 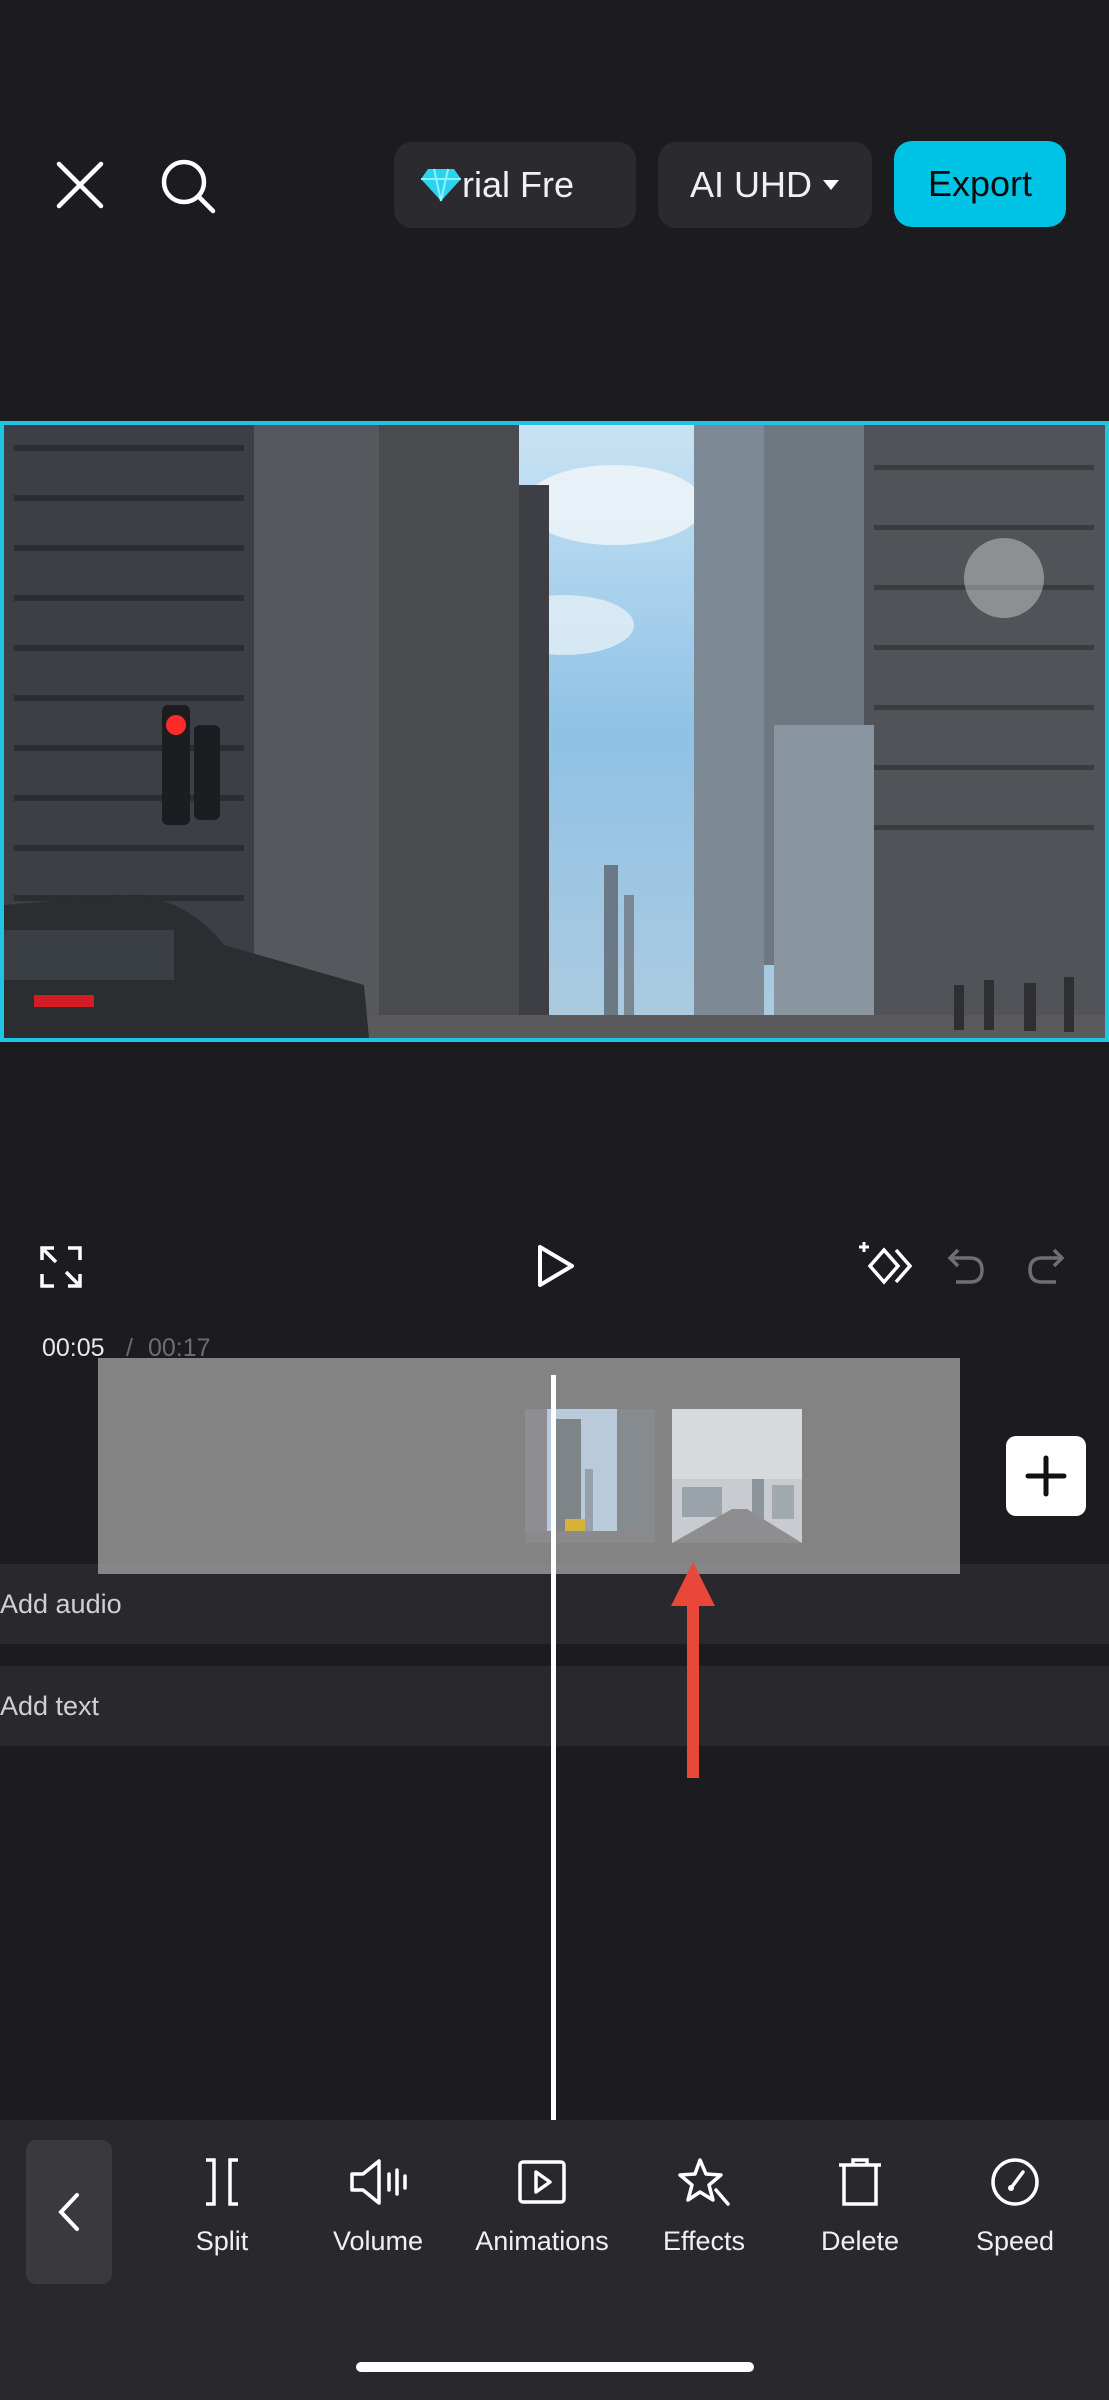 I want to click on redo-icon, so click(x=1046, y=1266).